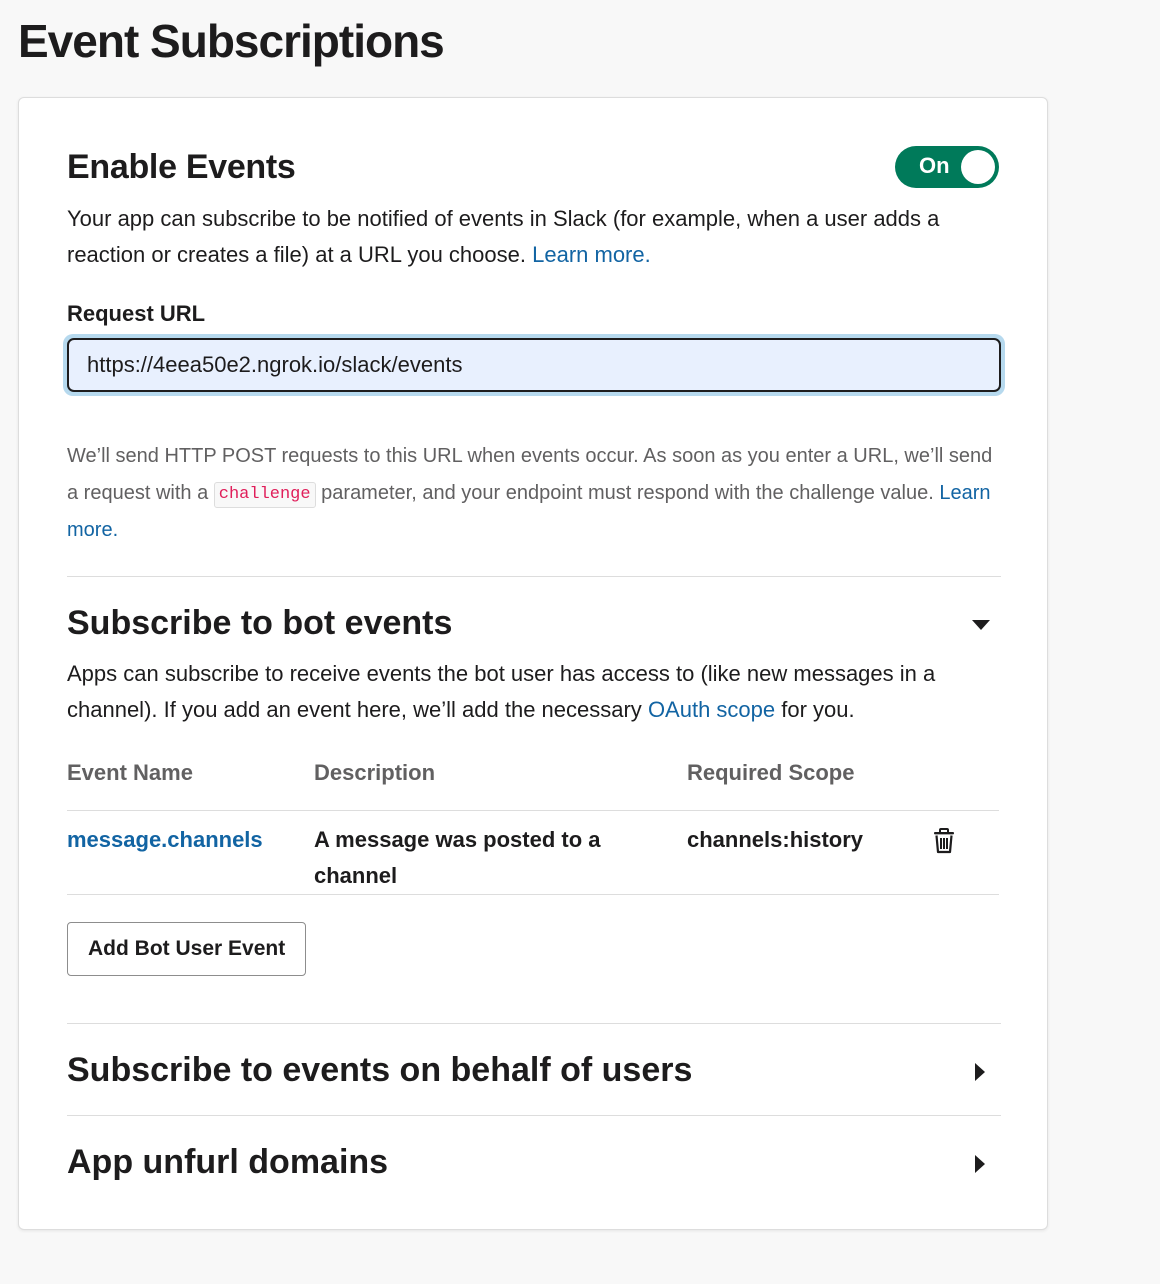 The height and width of the screenshot is (1284, 1160). I want to click on user-events-title: Subscribe to events on behalf of users, so click(534, 1070).